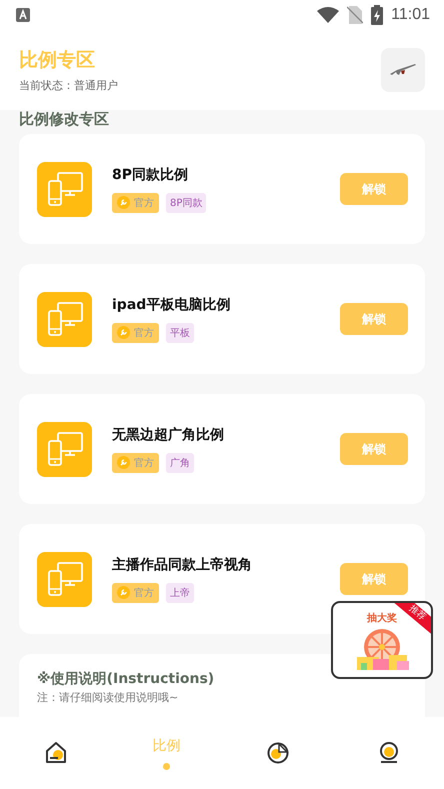  What do you see at coordinates (180, 592) in the screenshot?
I see `category-tag: 上帝` at bounding box center [180, 592].